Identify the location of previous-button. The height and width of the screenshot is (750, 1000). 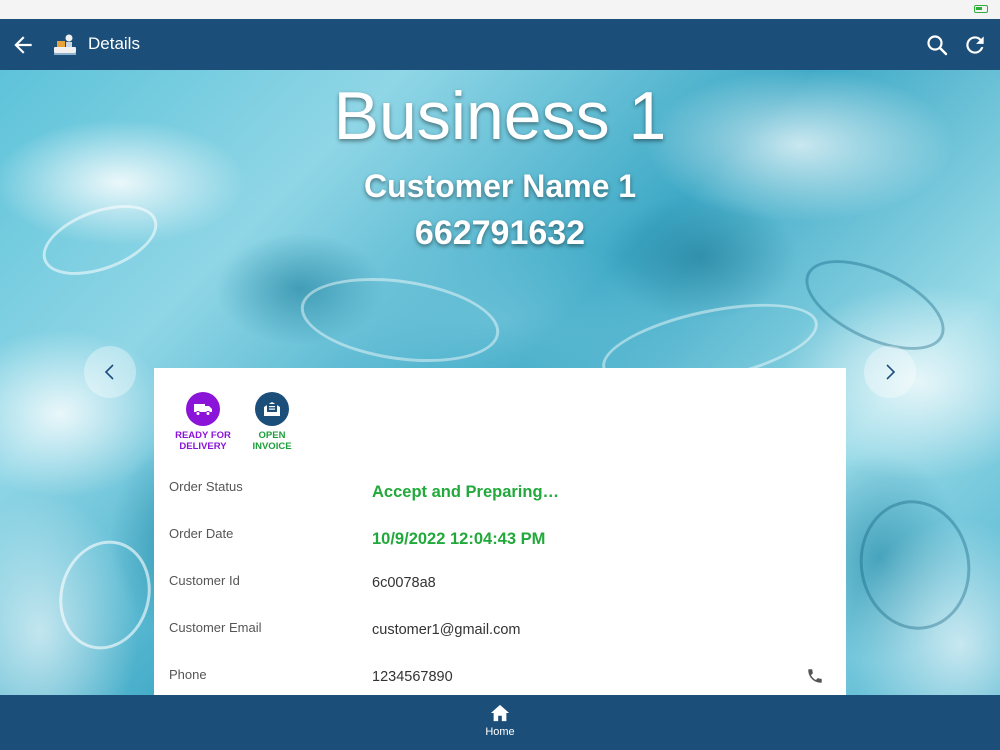
(110, 372).